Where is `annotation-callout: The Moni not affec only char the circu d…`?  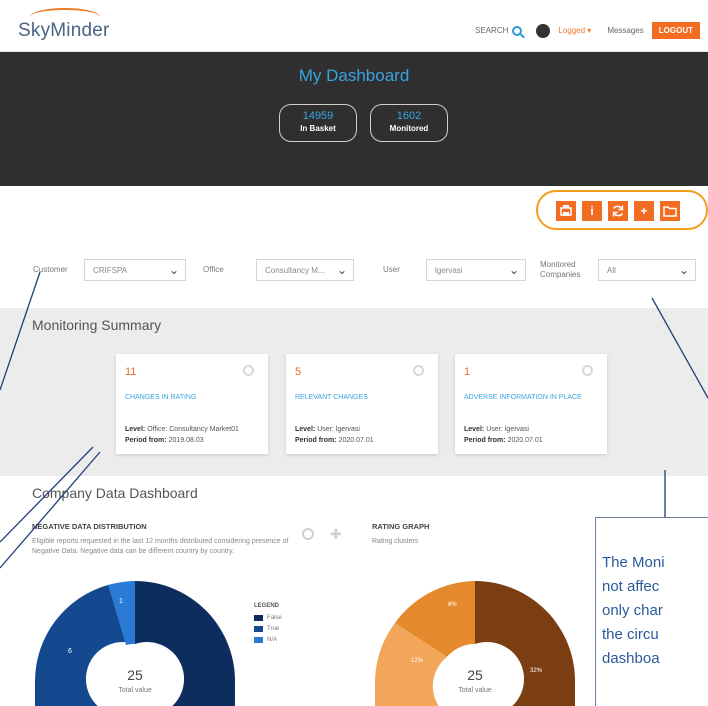
annotation-callout: The Moni not affec only char the circu d… is located at coordinates (651, 611).